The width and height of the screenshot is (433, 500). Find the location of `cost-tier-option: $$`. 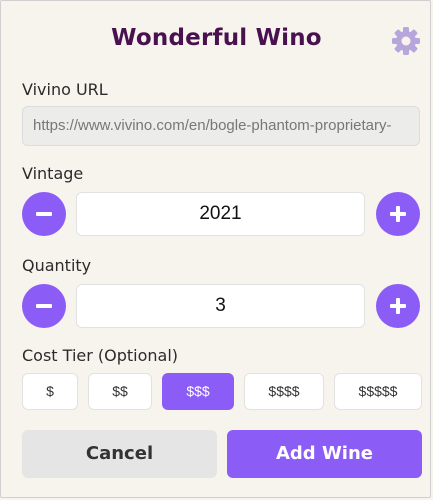

cost-tier-option: $$ is located at coordinates (120, 391).